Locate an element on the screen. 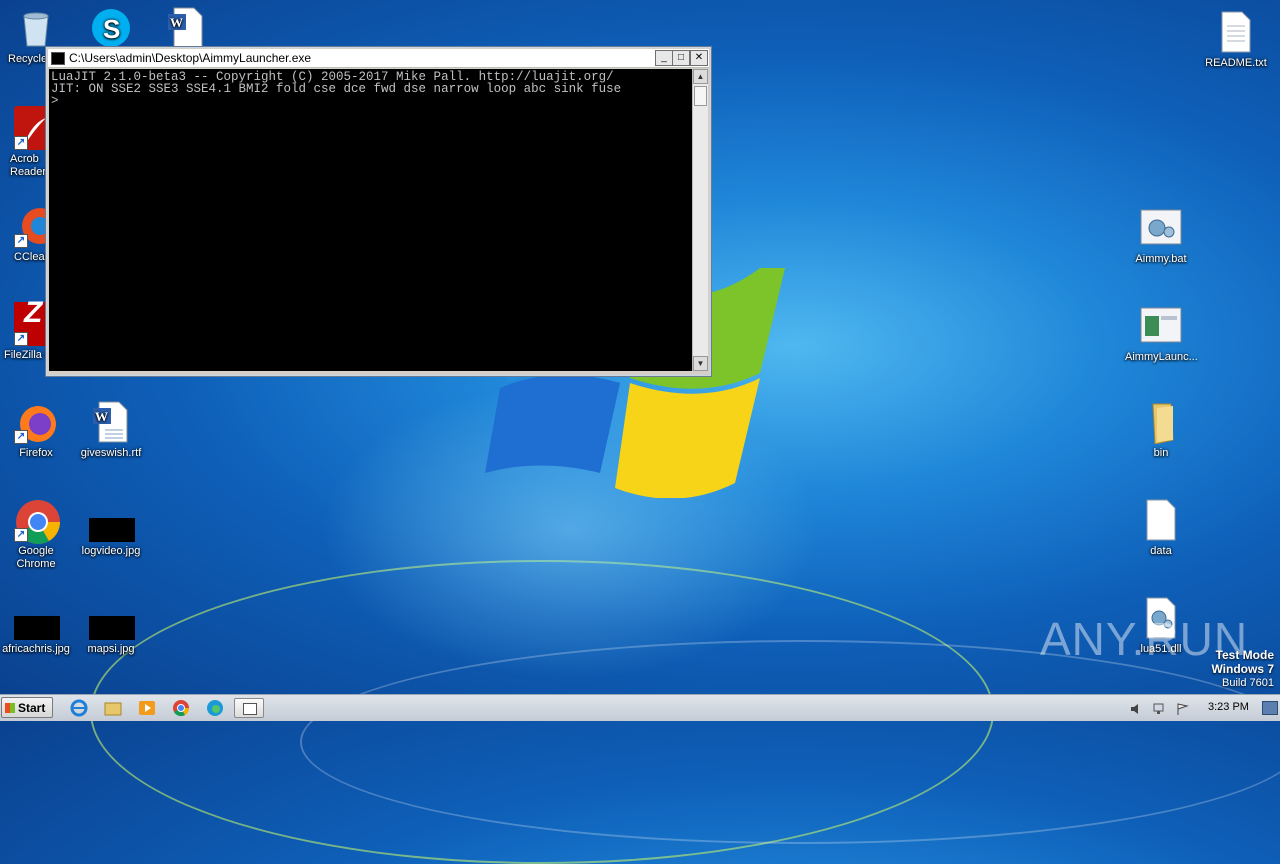  start-button: Start is located at coordinates (27, 707).